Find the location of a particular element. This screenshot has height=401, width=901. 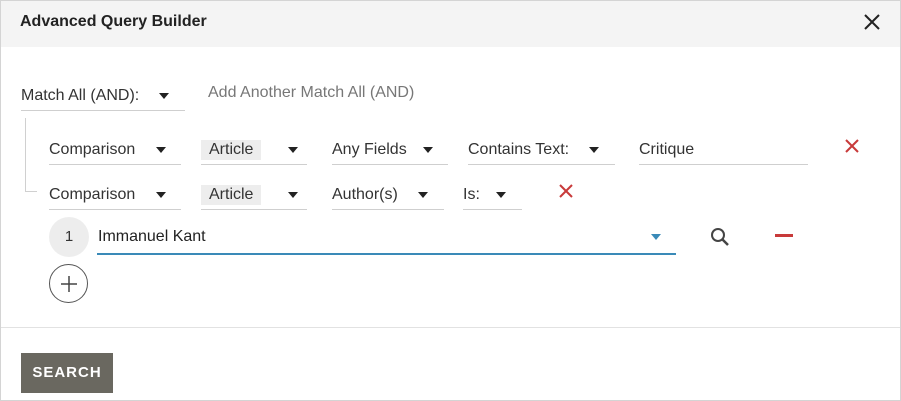

row-1-operator-select: Contains Text: is located at coordinates (541, 150).